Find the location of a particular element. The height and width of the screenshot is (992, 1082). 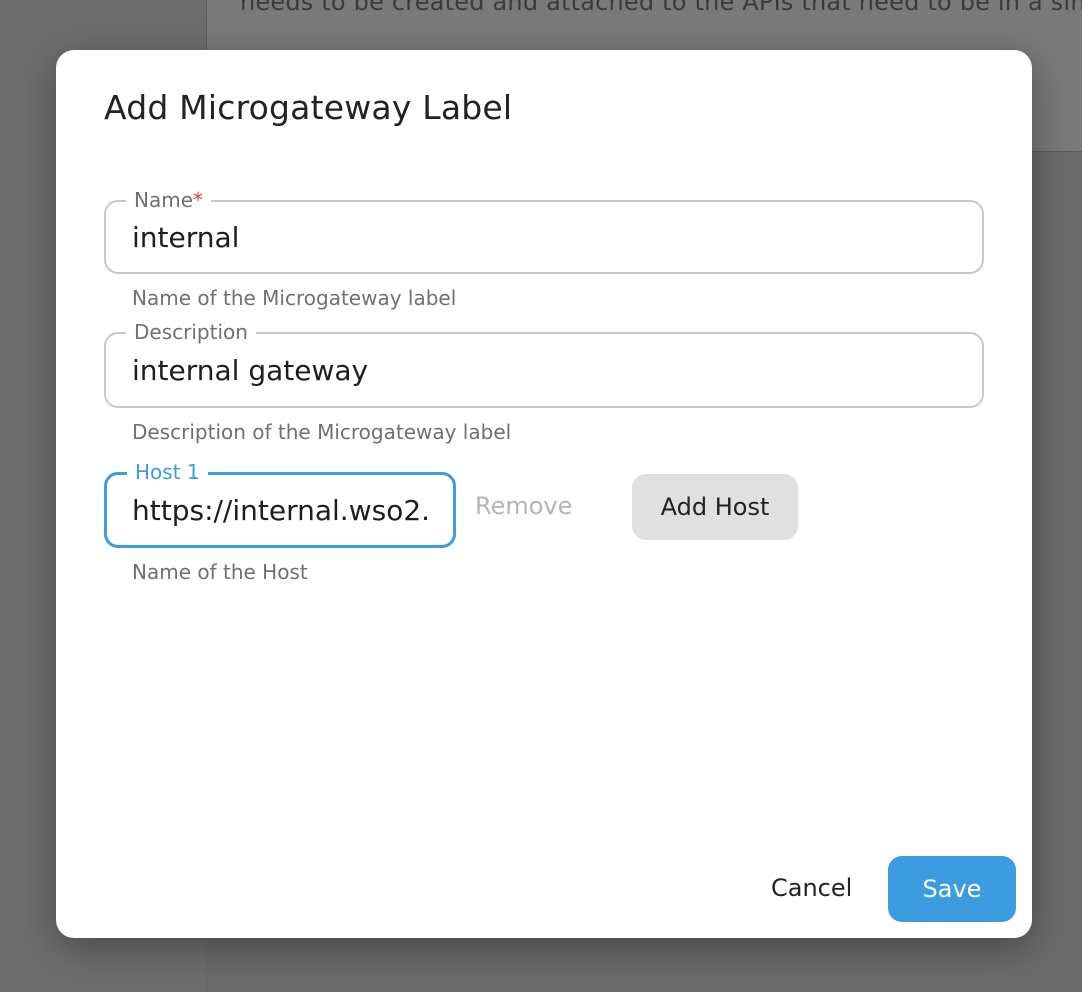

description-helper-text: Description of the Microgateway label is located at coordinates (322, 432).